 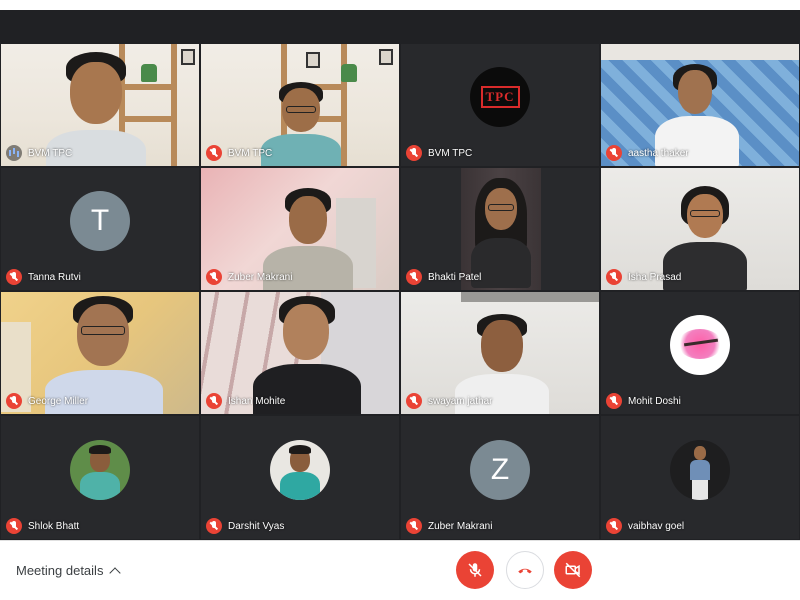 I want to click on participant-tile: Ishan Mohite, so click(x=300, y=353).